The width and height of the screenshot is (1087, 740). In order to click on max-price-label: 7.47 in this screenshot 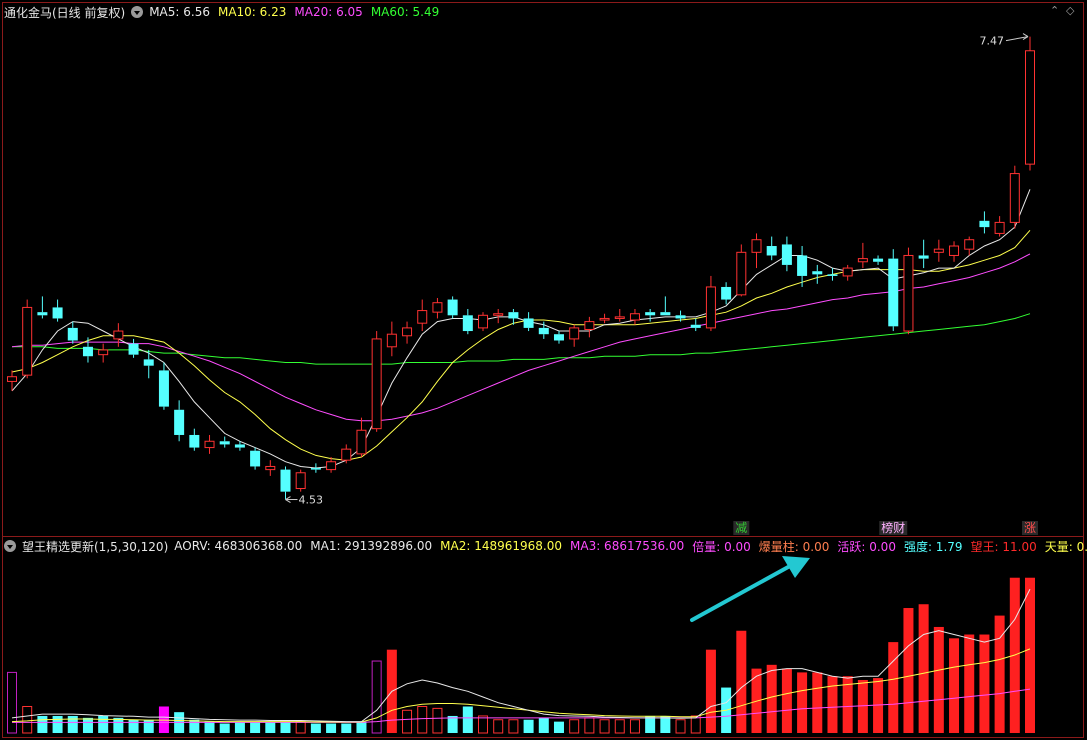, I will do `click(992, 41)`.